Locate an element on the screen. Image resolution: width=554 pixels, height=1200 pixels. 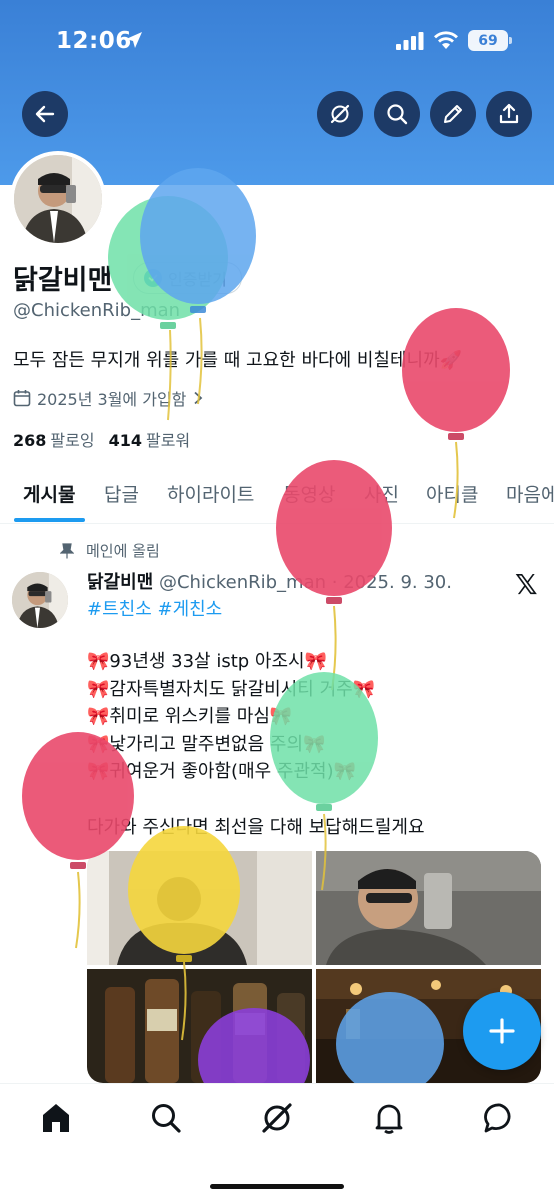
back-button is located at coordinates (45, 114).